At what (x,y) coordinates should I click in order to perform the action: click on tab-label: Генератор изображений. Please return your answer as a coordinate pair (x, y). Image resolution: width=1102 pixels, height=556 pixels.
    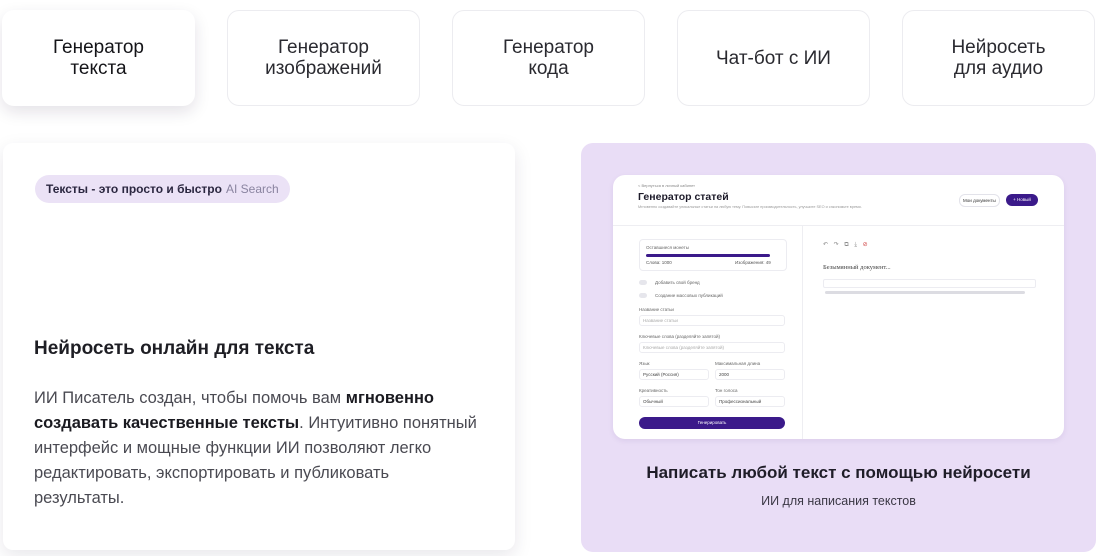
    Looking at the image, I should click on (323, 58).